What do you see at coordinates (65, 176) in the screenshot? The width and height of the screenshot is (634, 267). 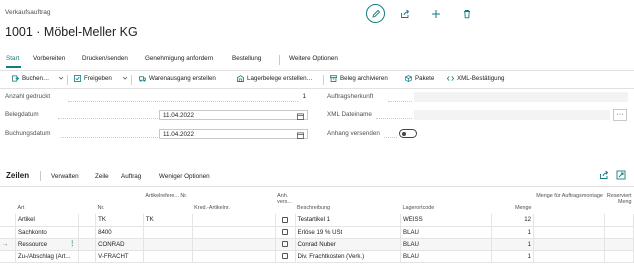 I see `lines-action-manage: Verwalten` at bounding box center [65, 176].